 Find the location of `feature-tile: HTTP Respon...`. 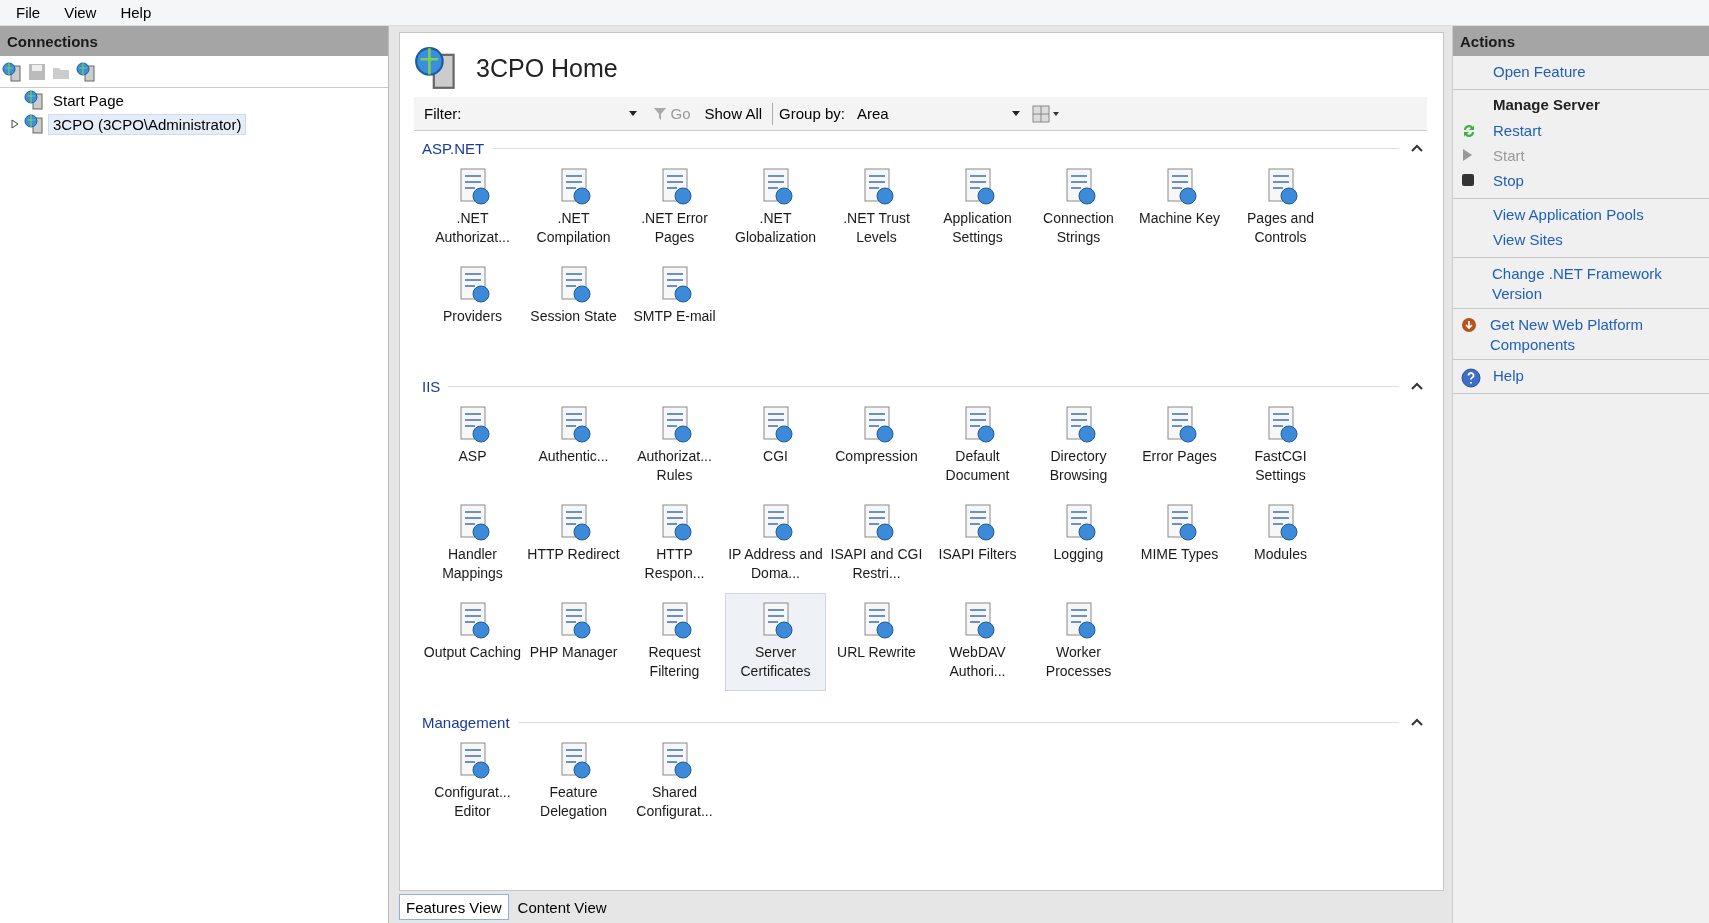

feature-tile: HTTP Respon... is located at coordinates (674, 544).